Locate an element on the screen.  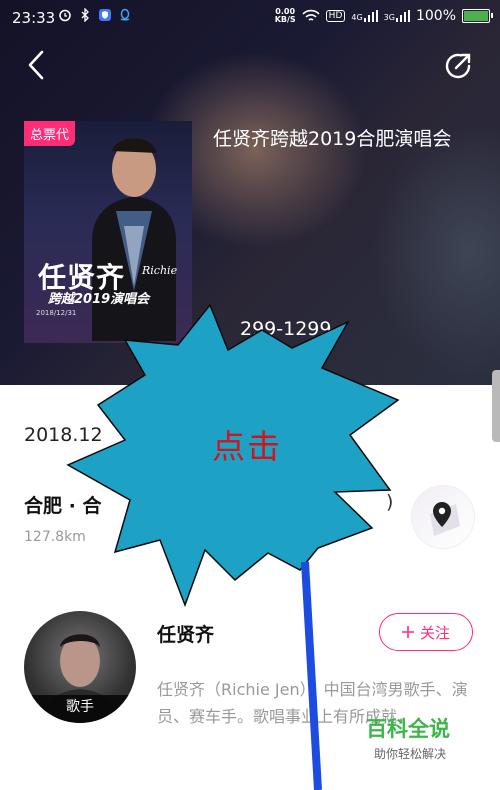
follow-button: 关注 is located at coordinates (426, 632).